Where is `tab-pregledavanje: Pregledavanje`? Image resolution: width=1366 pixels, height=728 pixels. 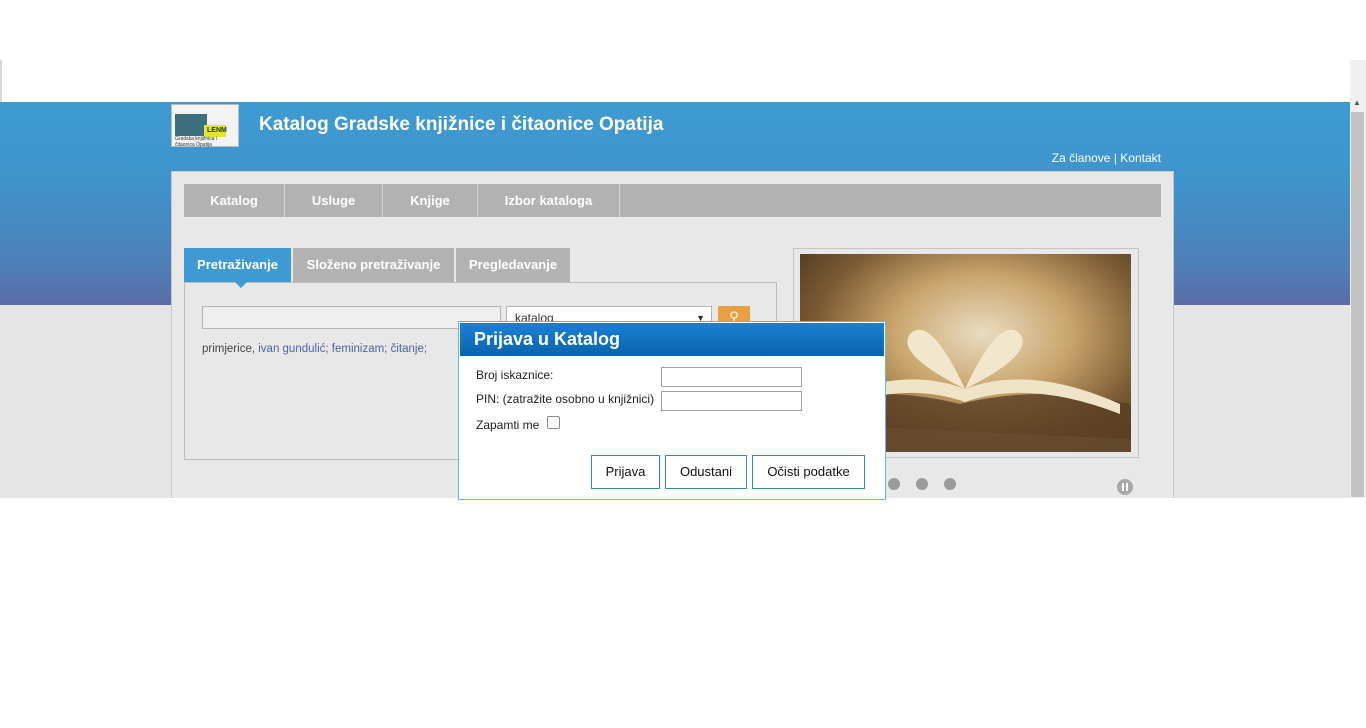
tab-pregledavanje: Pregledavanje is located at coordinates (513, 265).